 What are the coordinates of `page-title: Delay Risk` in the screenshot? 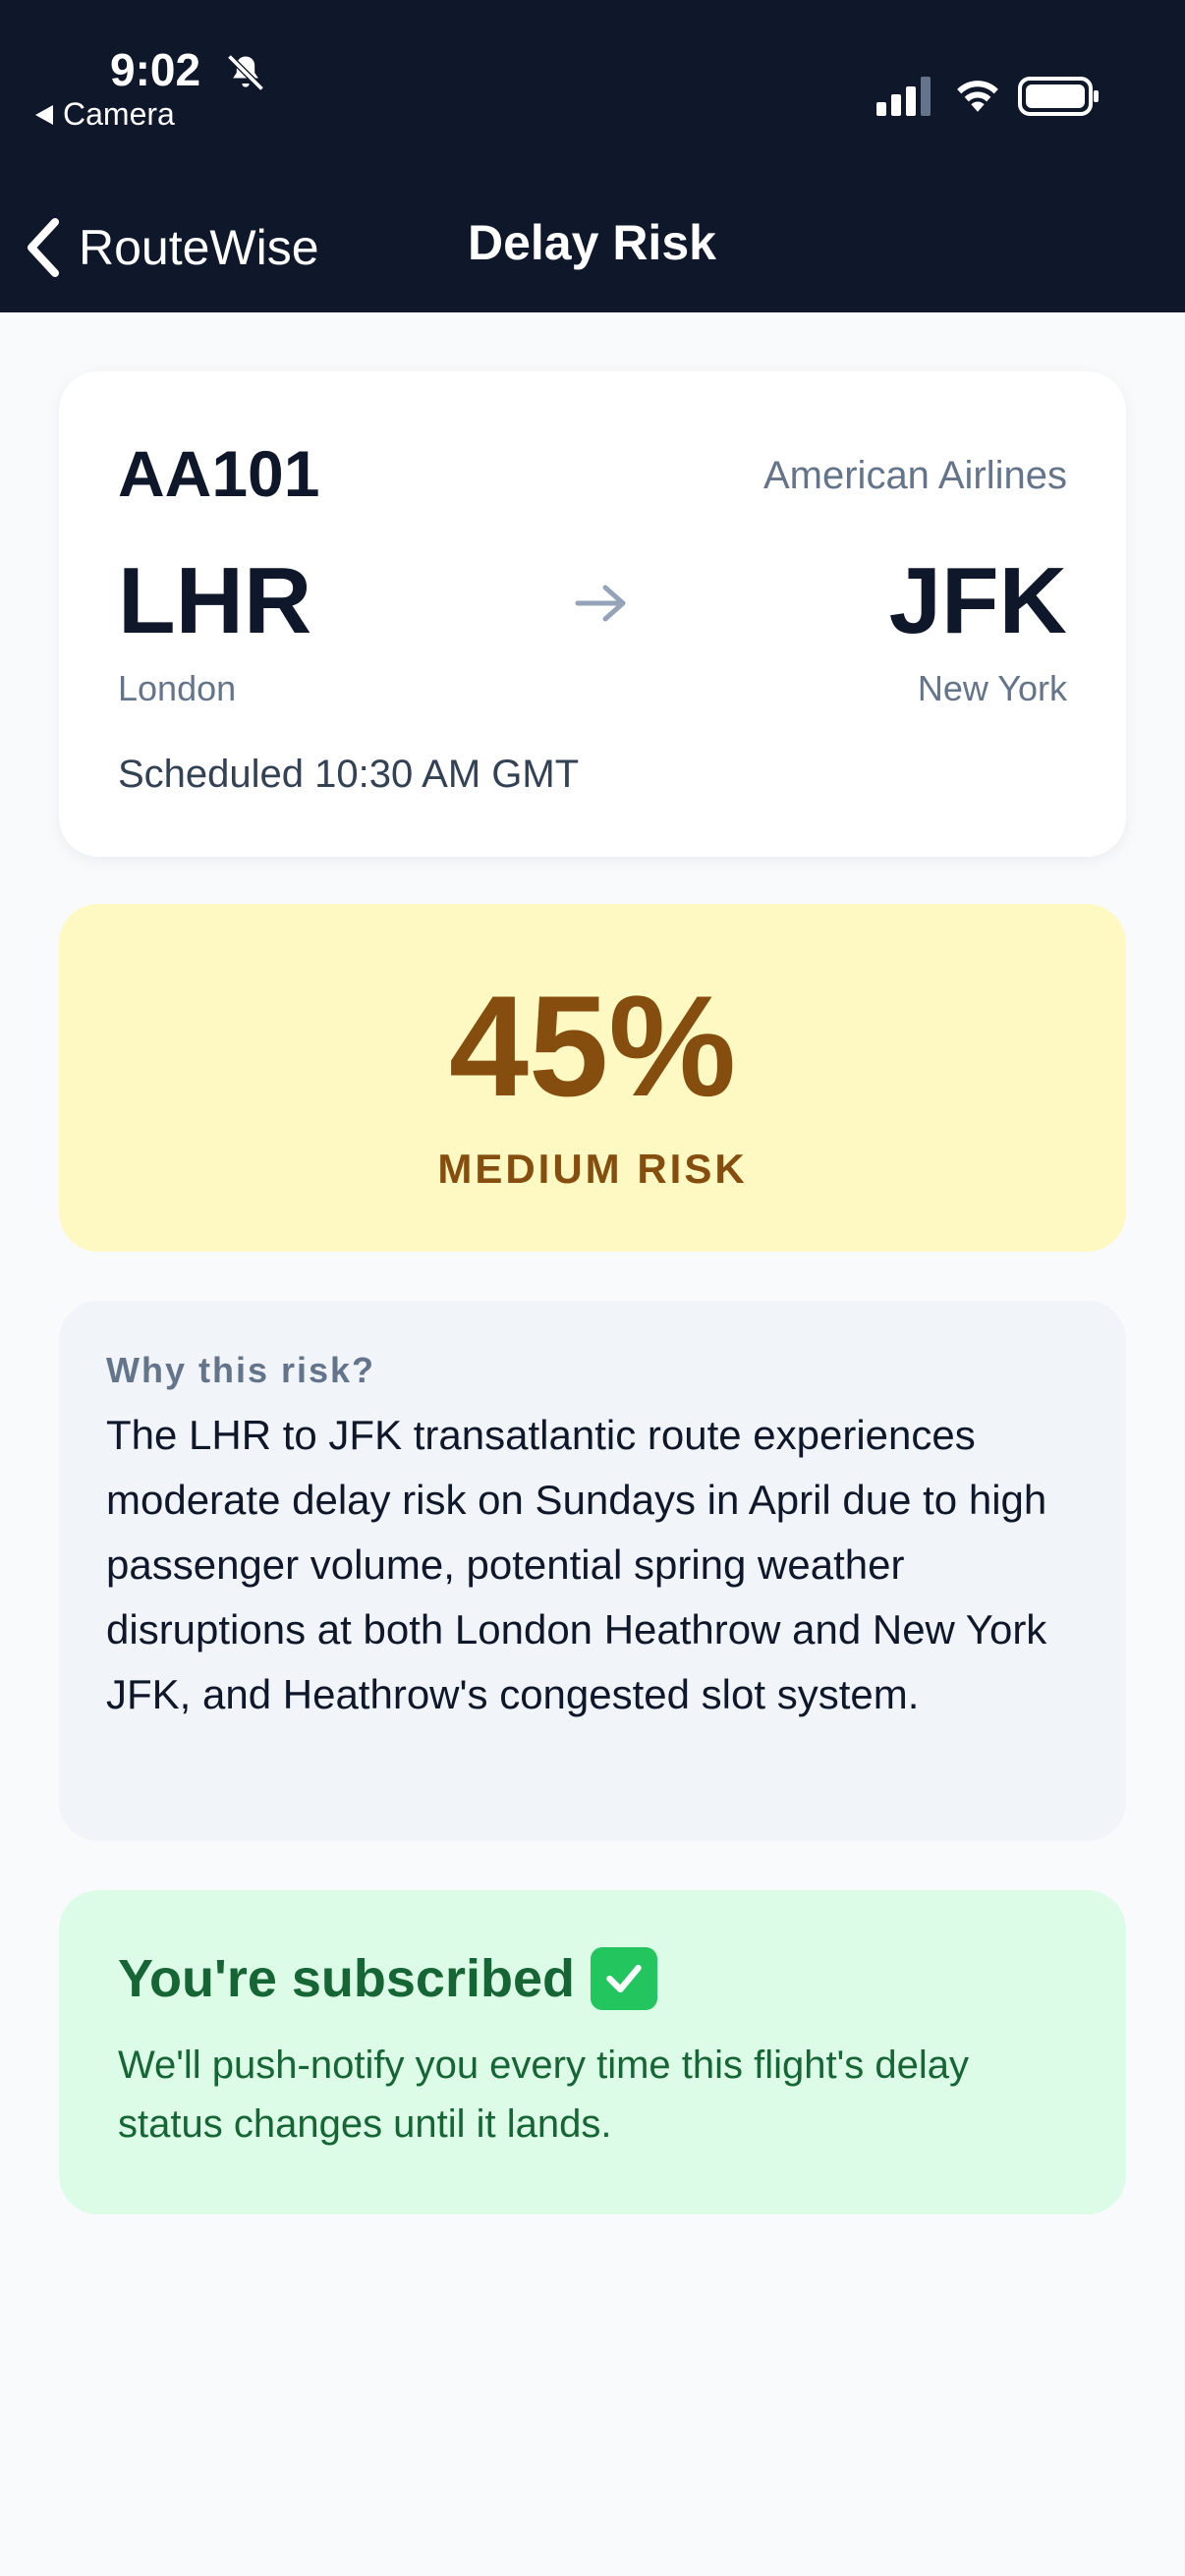 It's located at (592, 242).